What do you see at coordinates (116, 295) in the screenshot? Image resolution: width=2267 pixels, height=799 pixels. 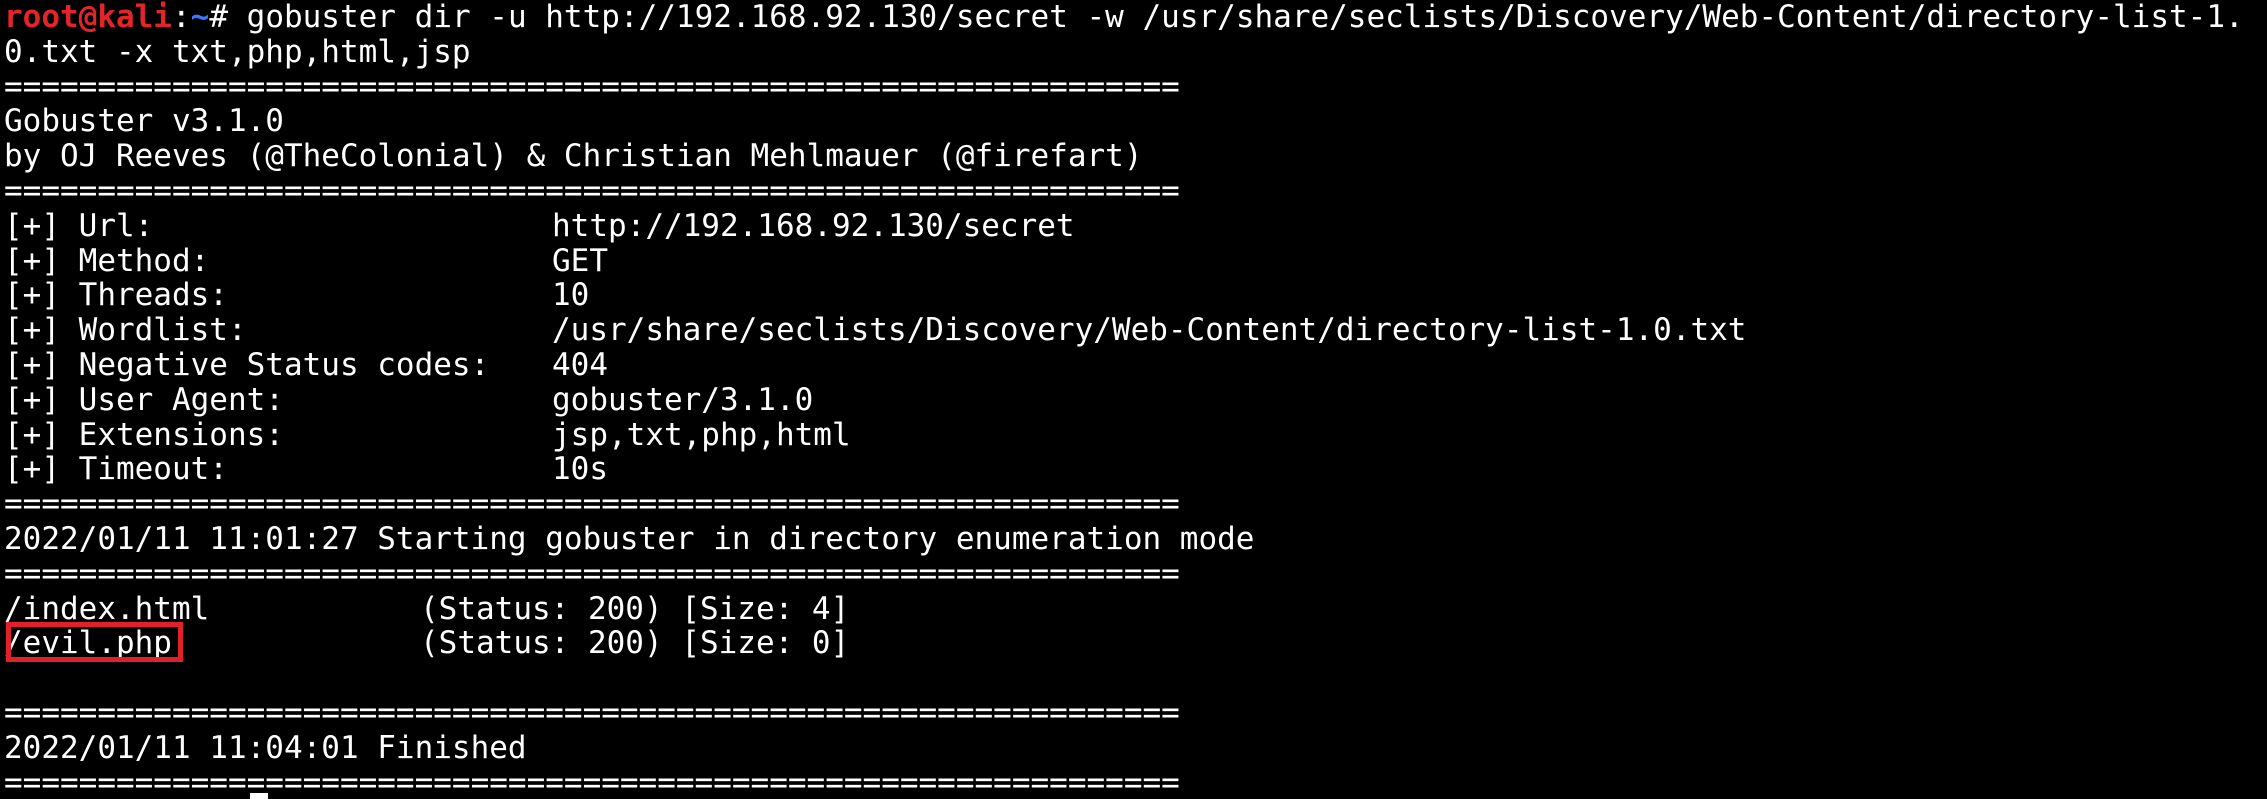 I see `config-key: [+] Threads:` at bounding box center [116, 295].